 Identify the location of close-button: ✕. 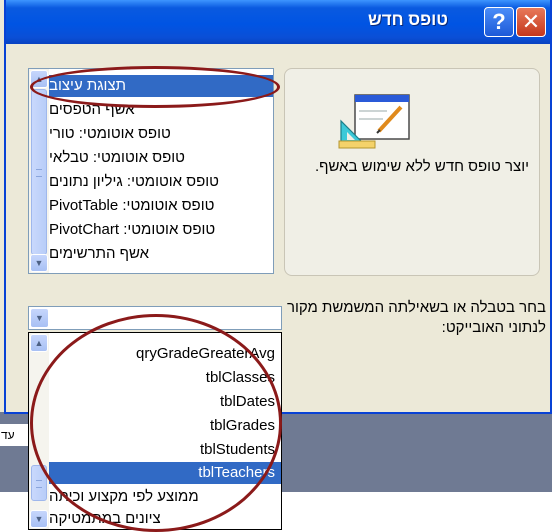
(531, 22).